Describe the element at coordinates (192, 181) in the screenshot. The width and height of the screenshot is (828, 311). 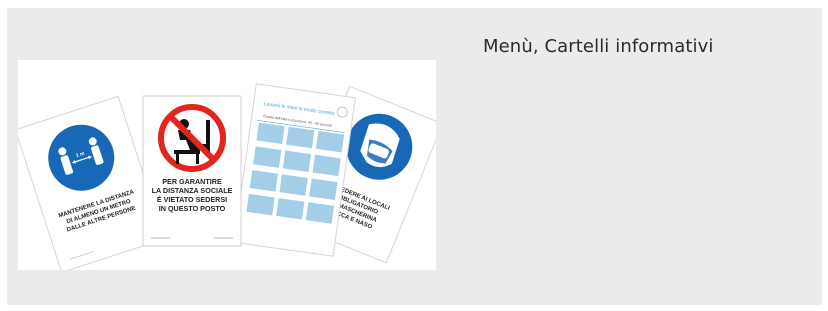
I see `no-sitting-line-1: PER GARANTIRE` at that location.